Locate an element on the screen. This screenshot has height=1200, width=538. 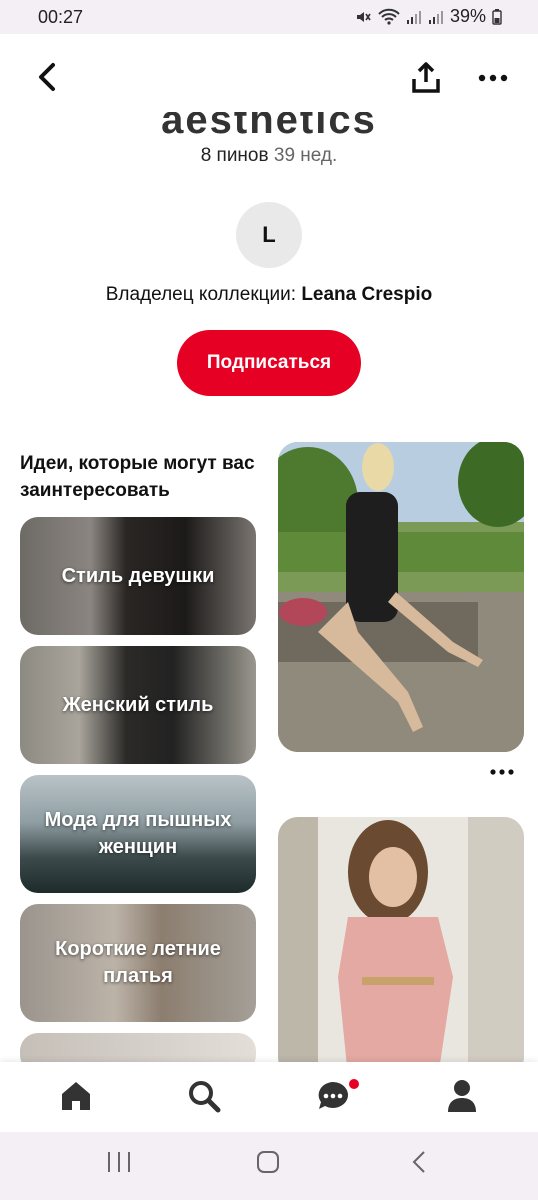
idea-label: Короткие летние платья is located at coordinates (138, 962).